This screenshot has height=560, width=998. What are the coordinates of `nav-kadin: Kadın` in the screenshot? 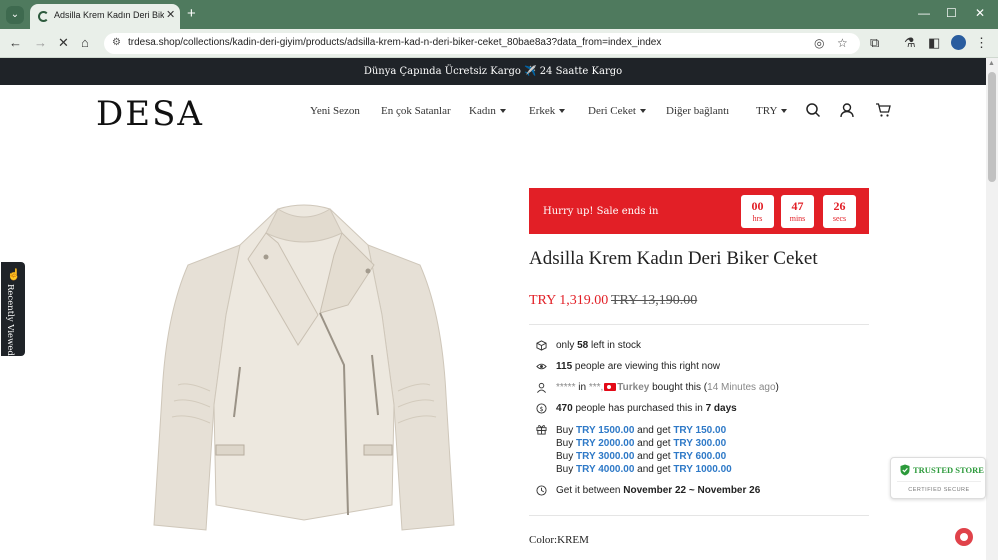 It's located at (487, 111).